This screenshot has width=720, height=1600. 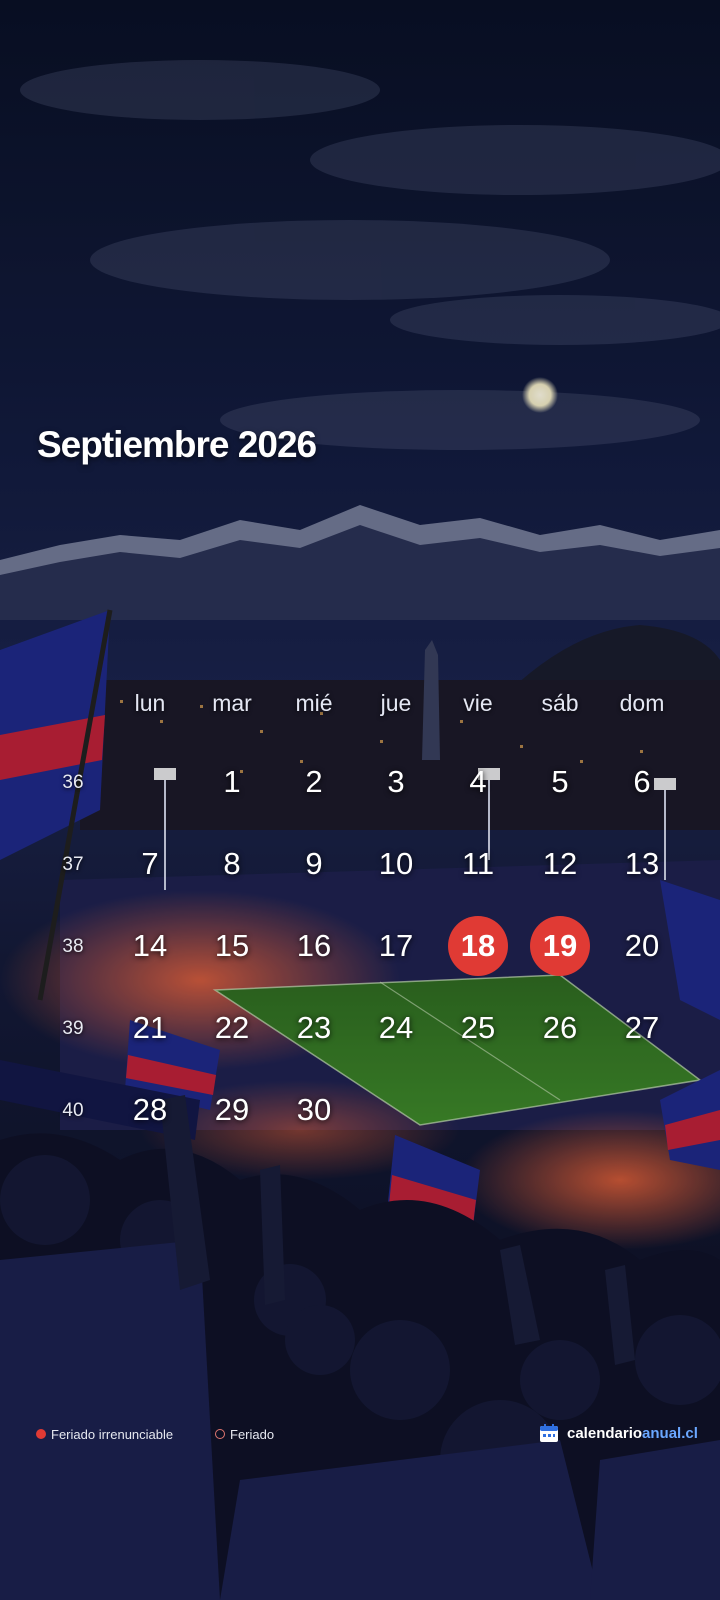 I want to click on day-cell: 1, so click(x=232, y=782).